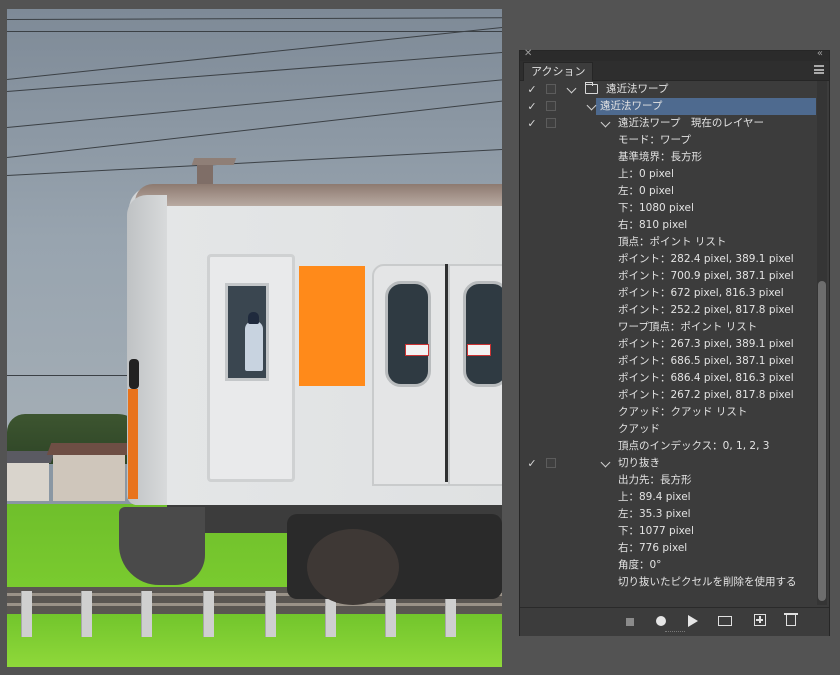 The height and width of the screenshot is (675, 840). I want to click on action-label: クアッド：クアッド リスト, so click(683, 412).